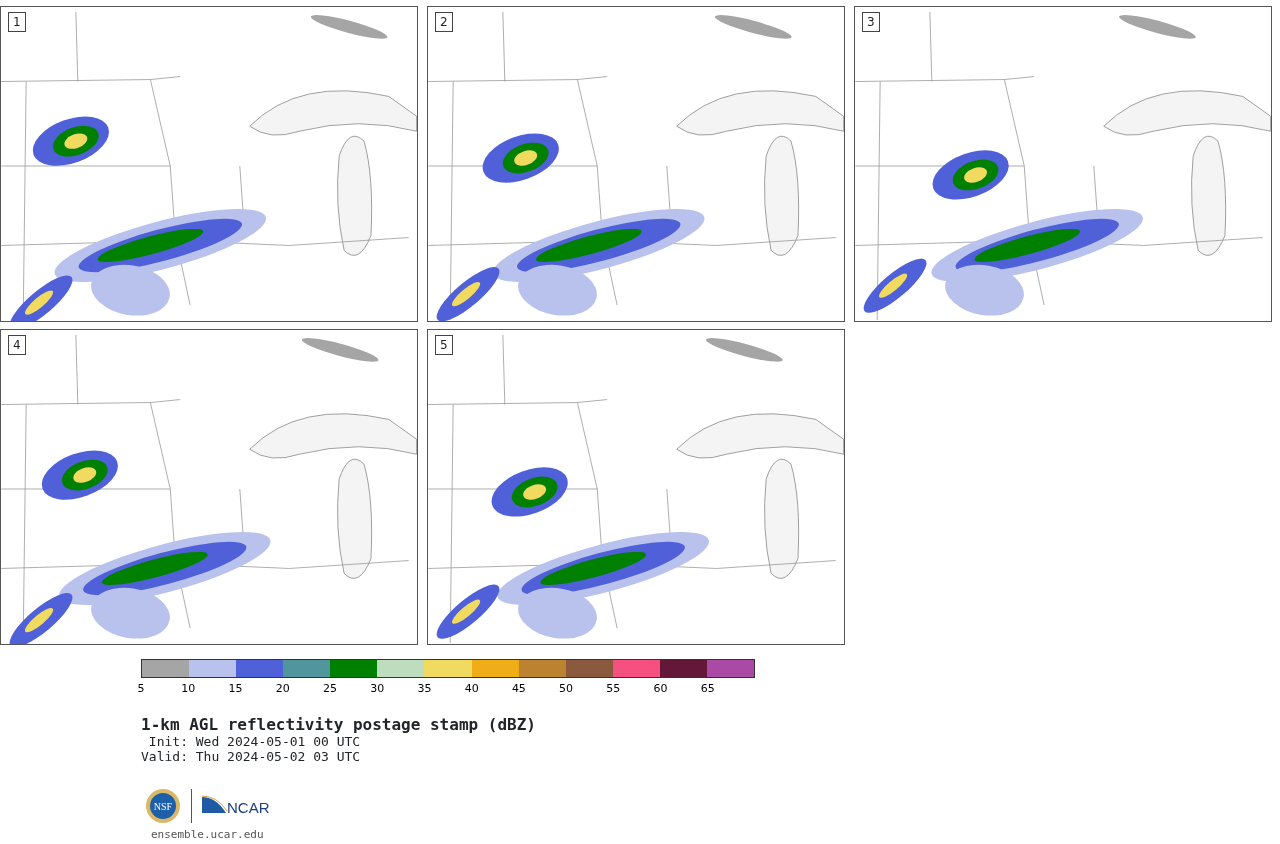 Image resolution: width=1280 pixels, height=844 pixels. Describe the element at coordinates (613, 688) in the screenshot. I see `tick-label: 55` at that location.